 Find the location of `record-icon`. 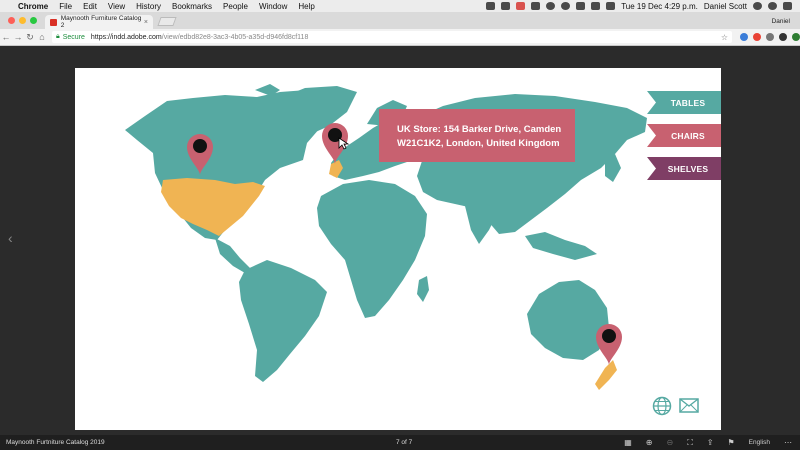

record-icon is located at coordinates (521, 6).